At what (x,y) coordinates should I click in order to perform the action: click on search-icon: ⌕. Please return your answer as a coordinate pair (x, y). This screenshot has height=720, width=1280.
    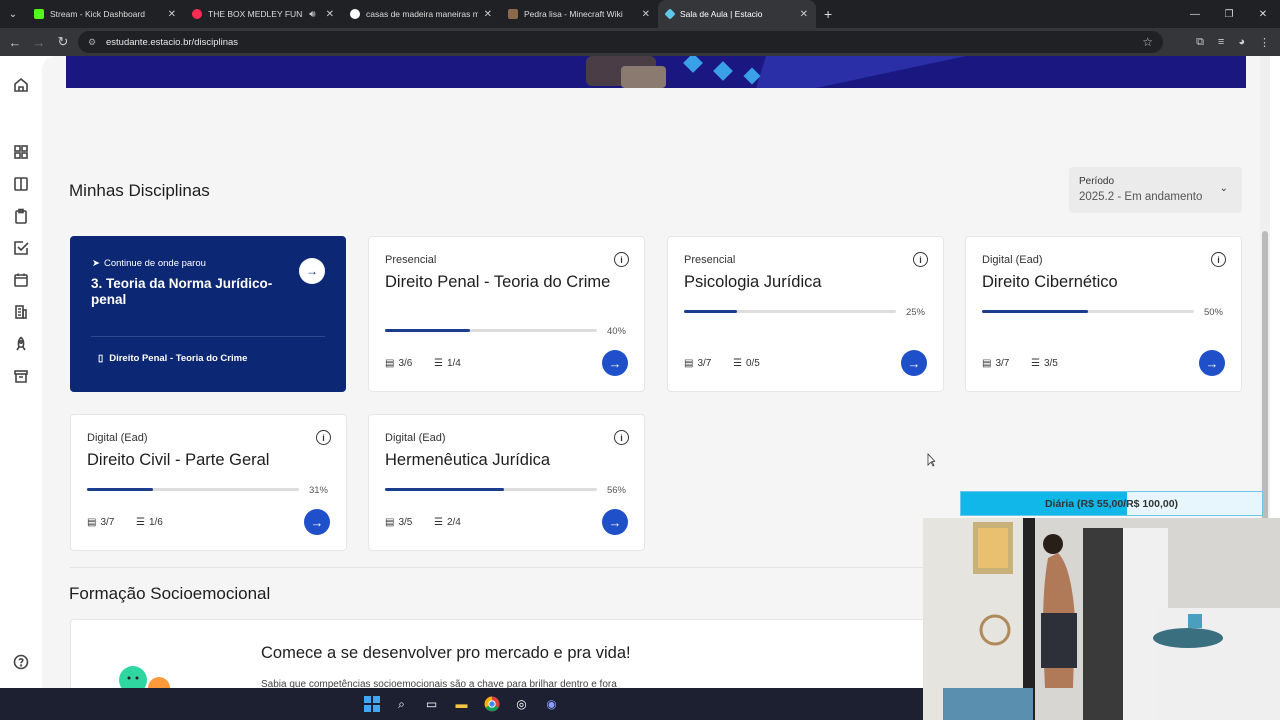
    Looking at the image, I should click on (402, 704).